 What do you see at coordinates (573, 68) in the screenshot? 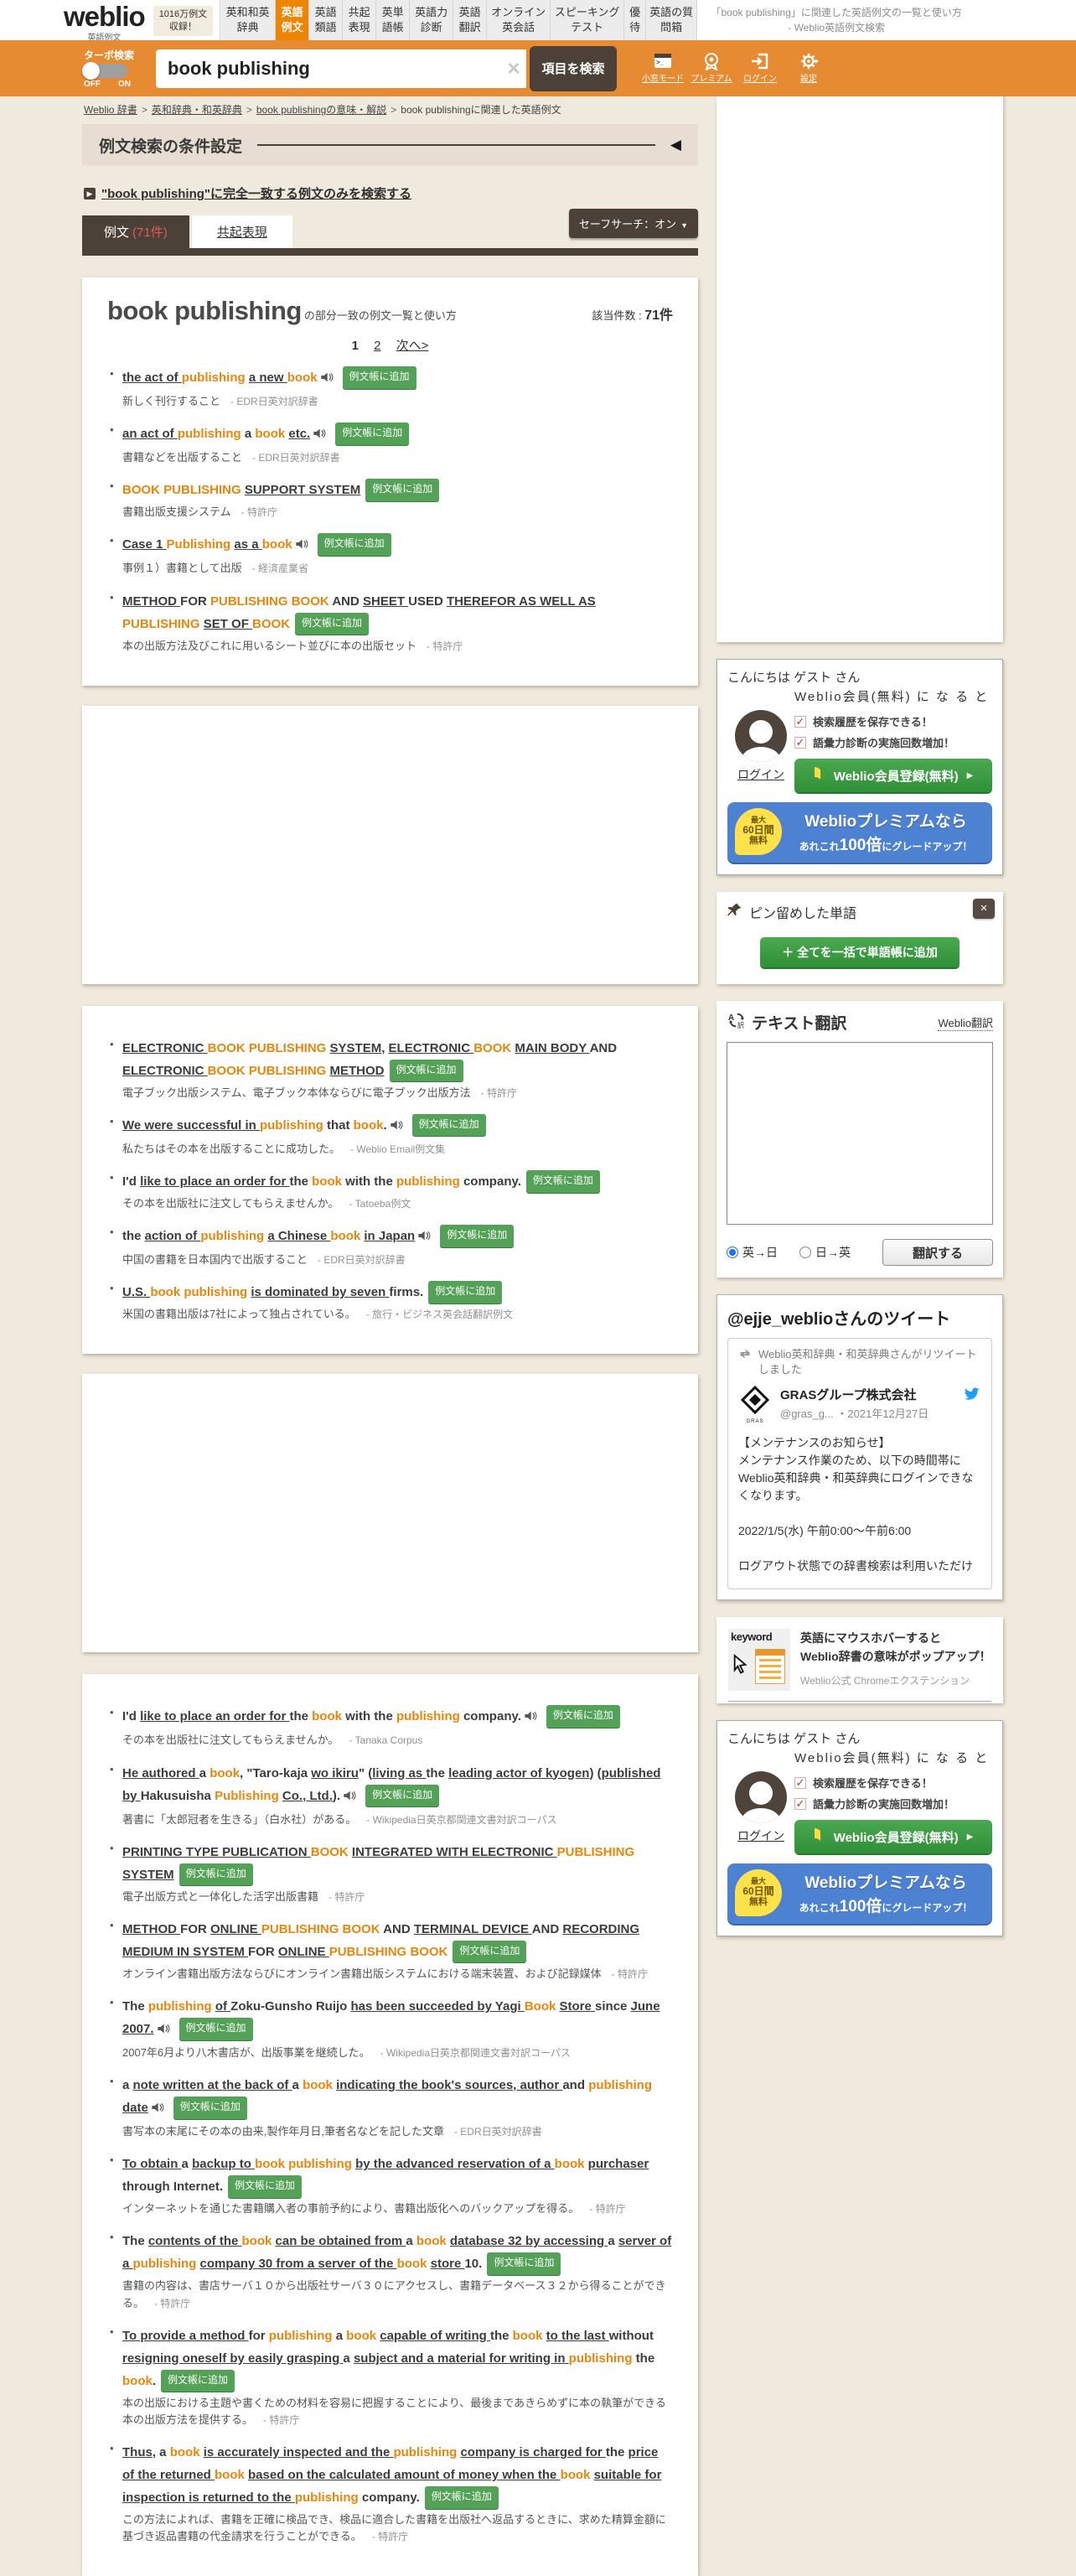
I see `search-button: 項目を検索` at bounding box center [573, 68].